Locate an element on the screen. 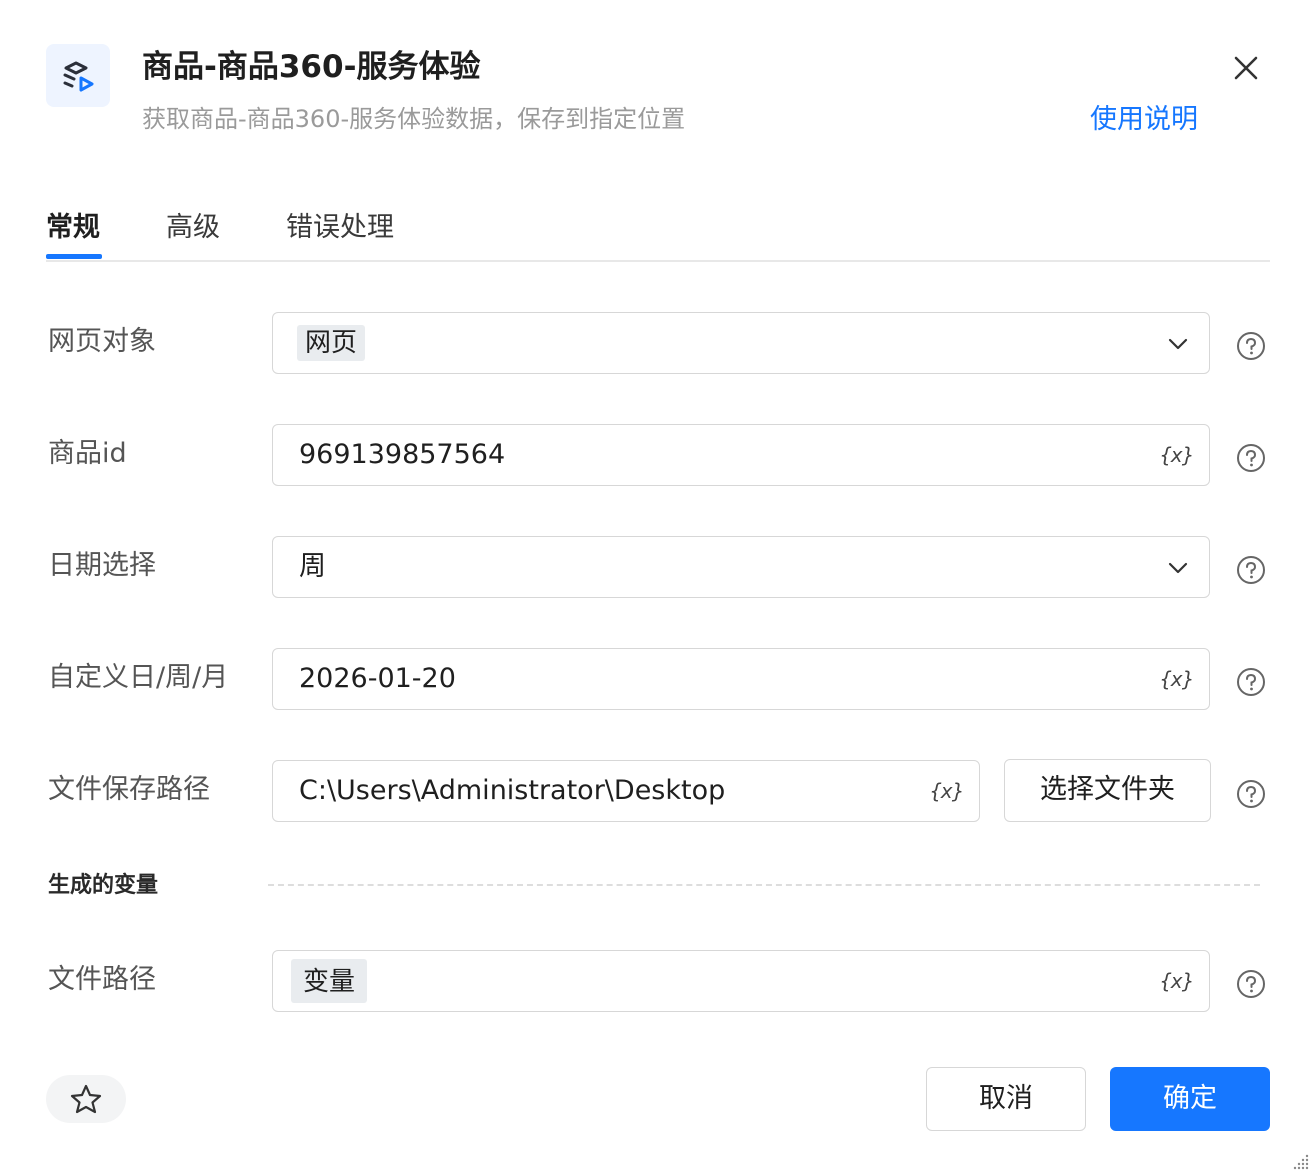  product-id-label: 商品id is located at coordinates (87, 453).